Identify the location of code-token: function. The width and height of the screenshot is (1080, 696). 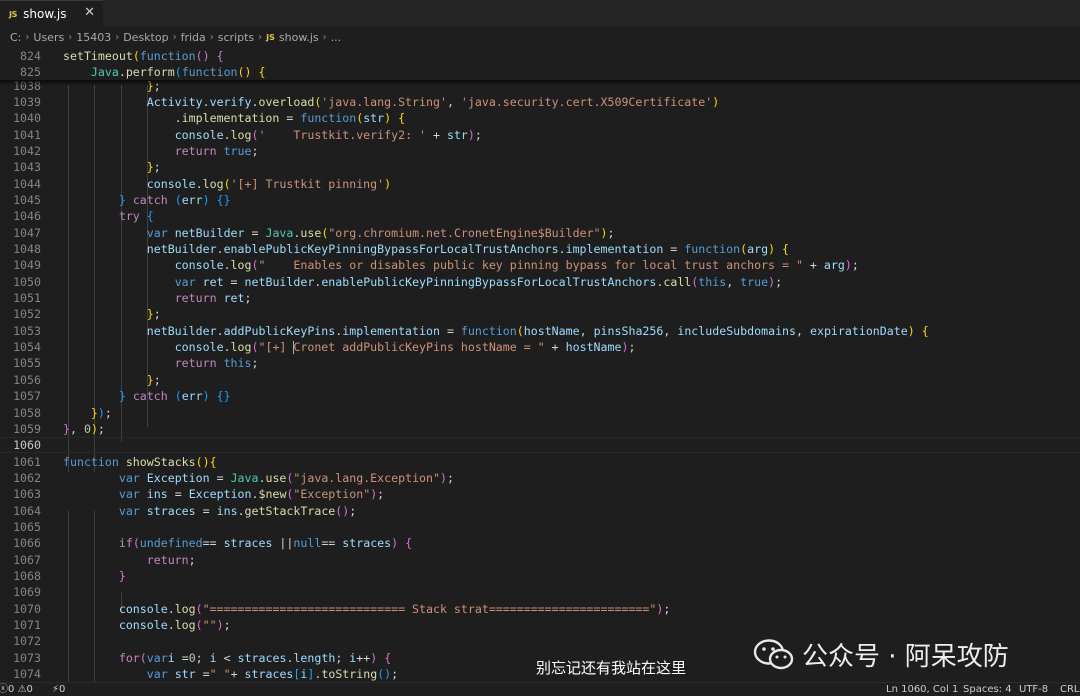
(209, 71).